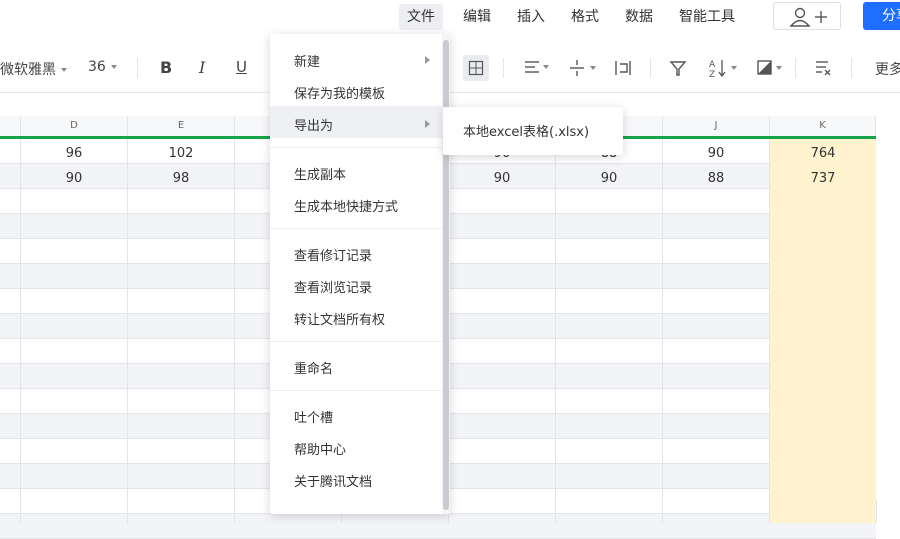 The image size is (900, 539). I want to click on menu-item-create-shortcut: 生成本地快捷方式, so click(346, 205).